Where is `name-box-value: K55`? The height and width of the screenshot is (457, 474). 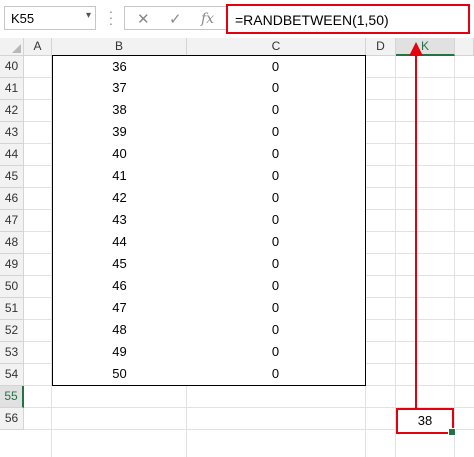
name-box-value: K55 is located at coordinates (23, 18).